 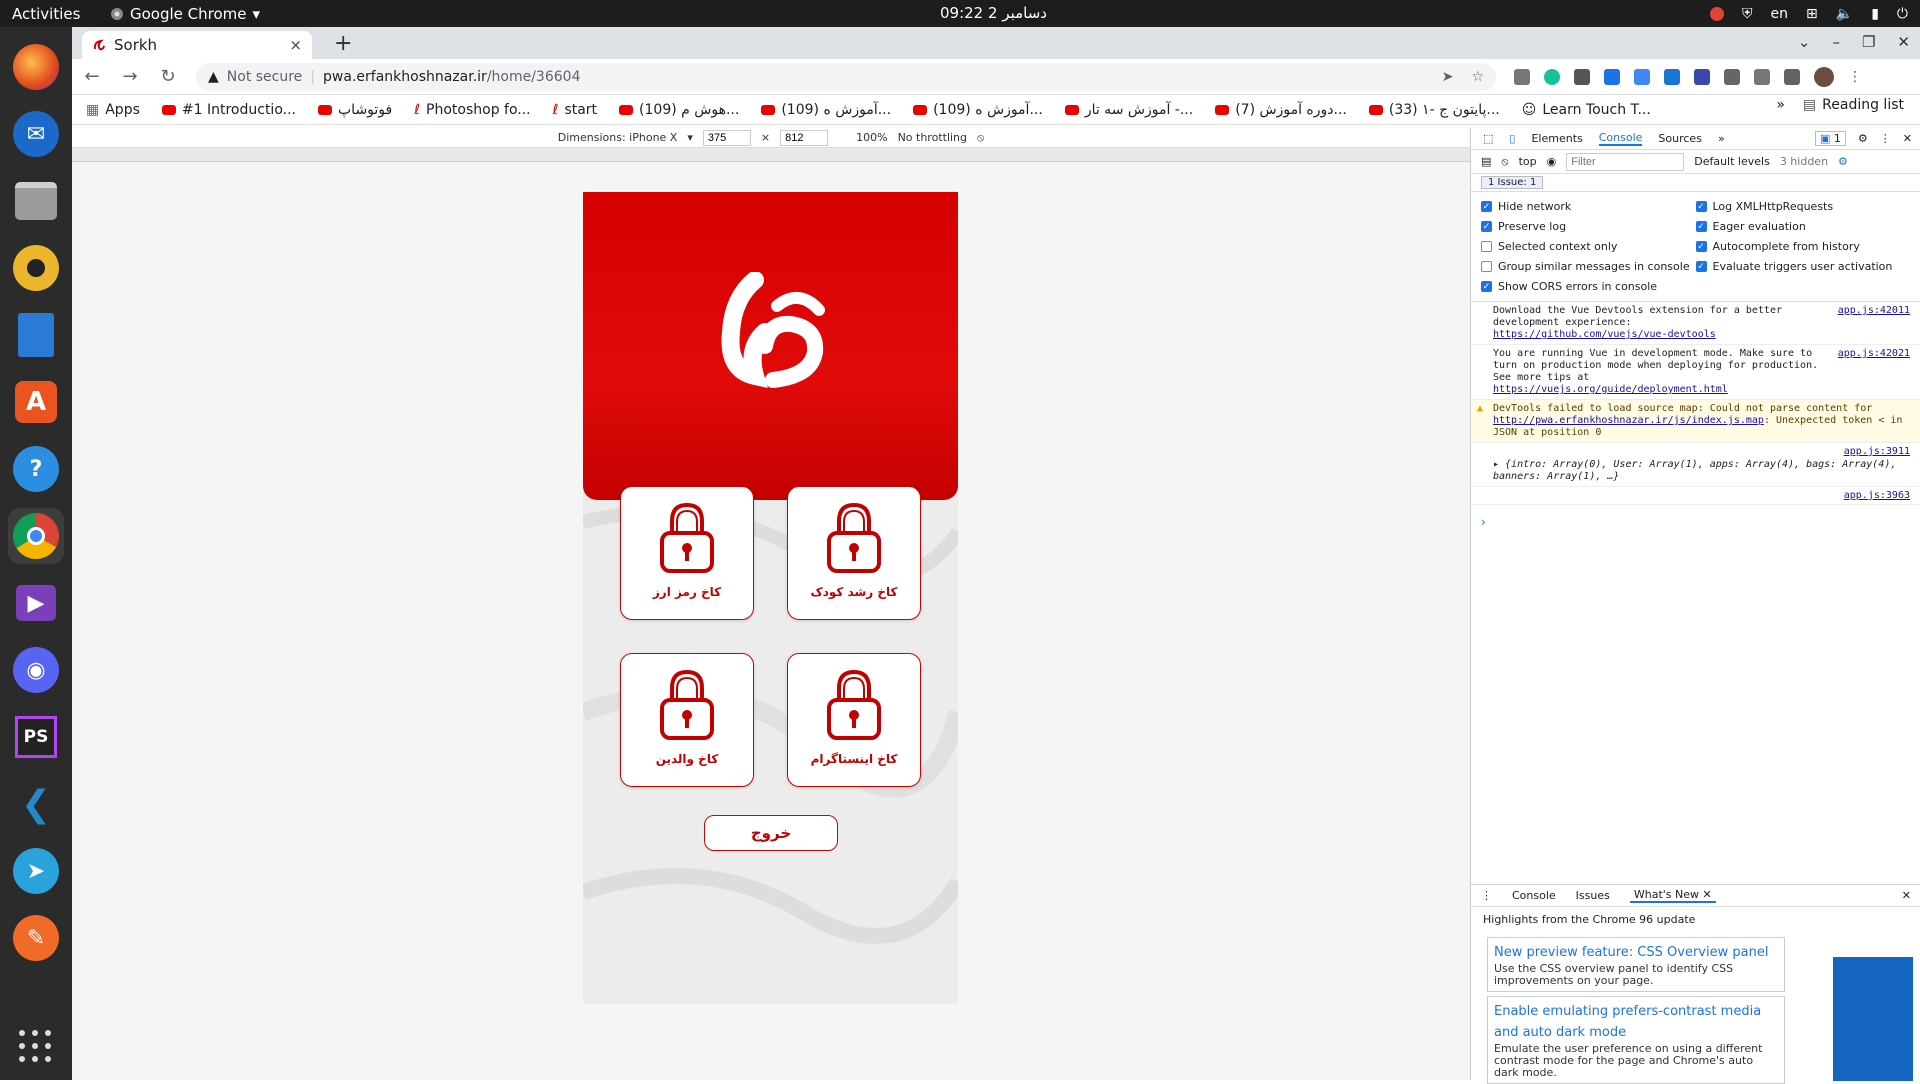 I want to click on tab-elements: Elements, so click(x=1556, y=138).